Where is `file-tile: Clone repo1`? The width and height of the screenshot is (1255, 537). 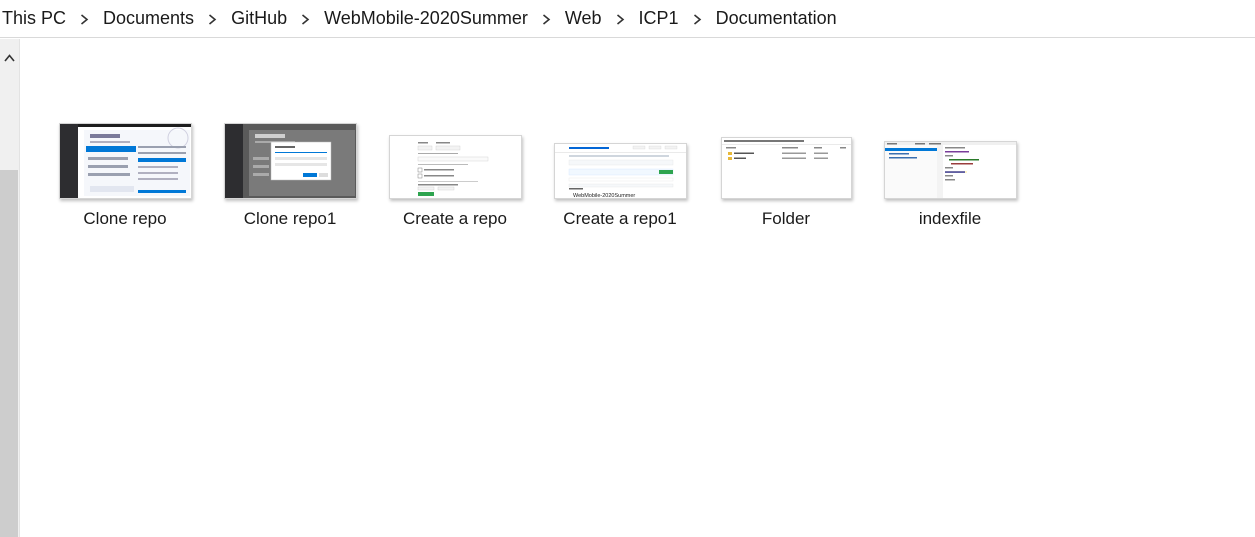
file-tile: Clone repo1 is located at coordinates (290, 174).